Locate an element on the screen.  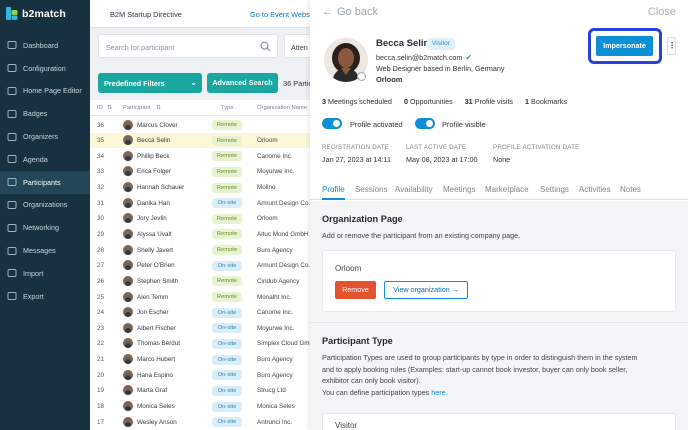
row-participant-name: Albert Fischer is located at coordinates (156, 328).